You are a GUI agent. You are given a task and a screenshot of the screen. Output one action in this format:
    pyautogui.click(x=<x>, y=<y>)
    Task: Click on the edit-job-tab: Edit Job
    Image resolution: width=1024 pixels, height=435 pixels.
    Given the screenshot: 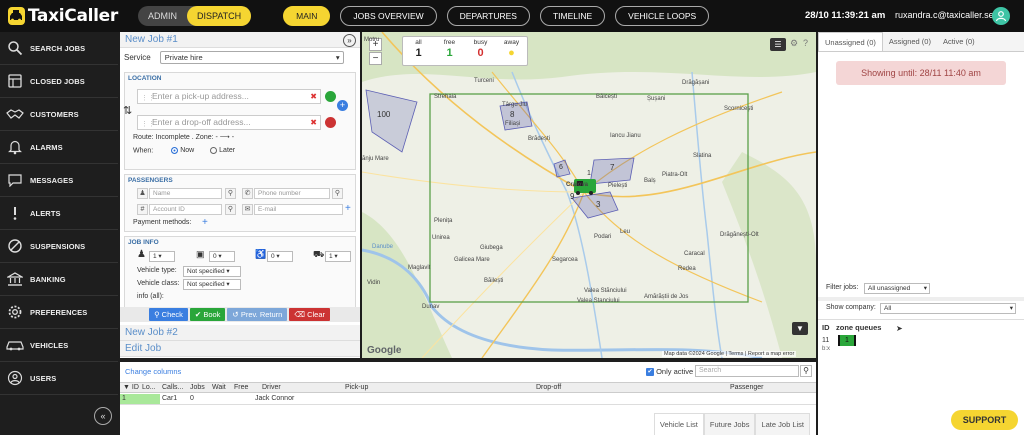 What is the action you would take?
    pyautogui.click(x=240, y=349)
    